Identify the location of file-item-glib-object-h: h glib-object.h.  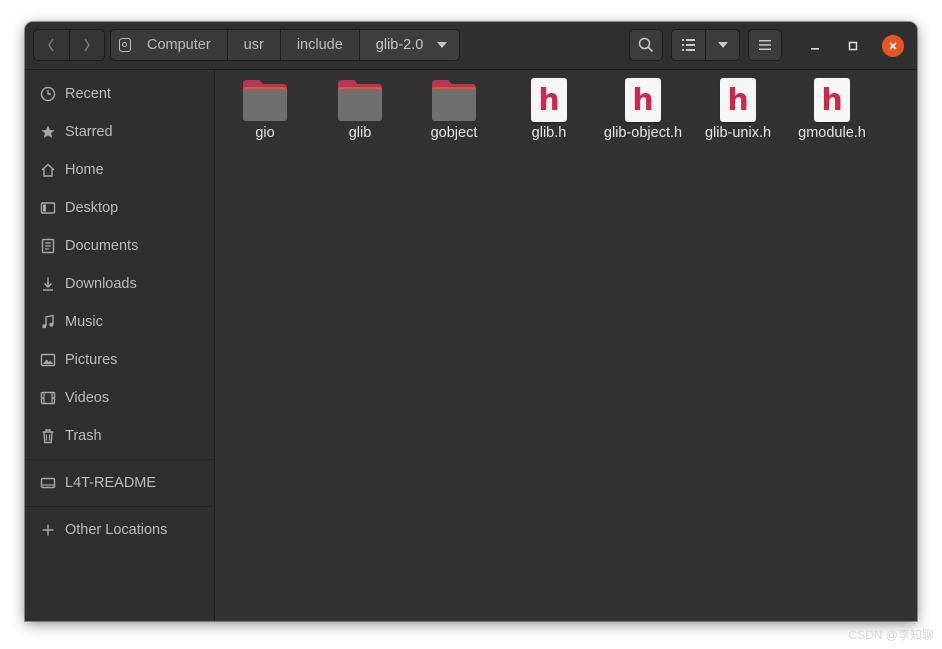
(643, 110).